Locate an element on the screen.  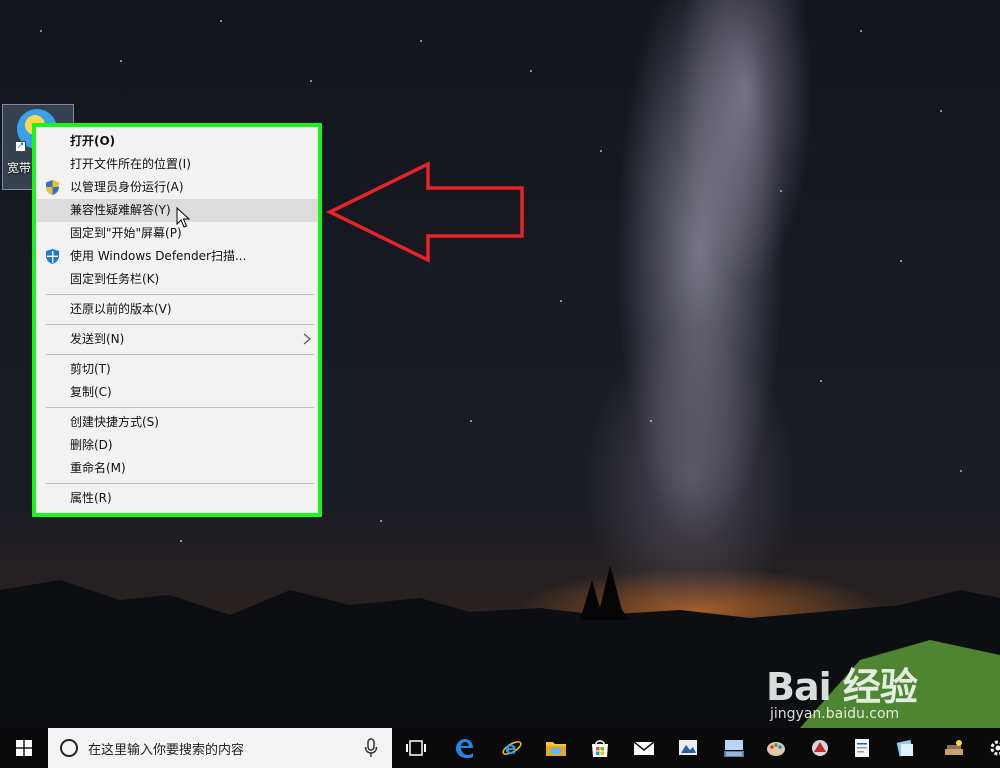
menu-item-delete: 删除(D) is located at coordinates (177, 445).